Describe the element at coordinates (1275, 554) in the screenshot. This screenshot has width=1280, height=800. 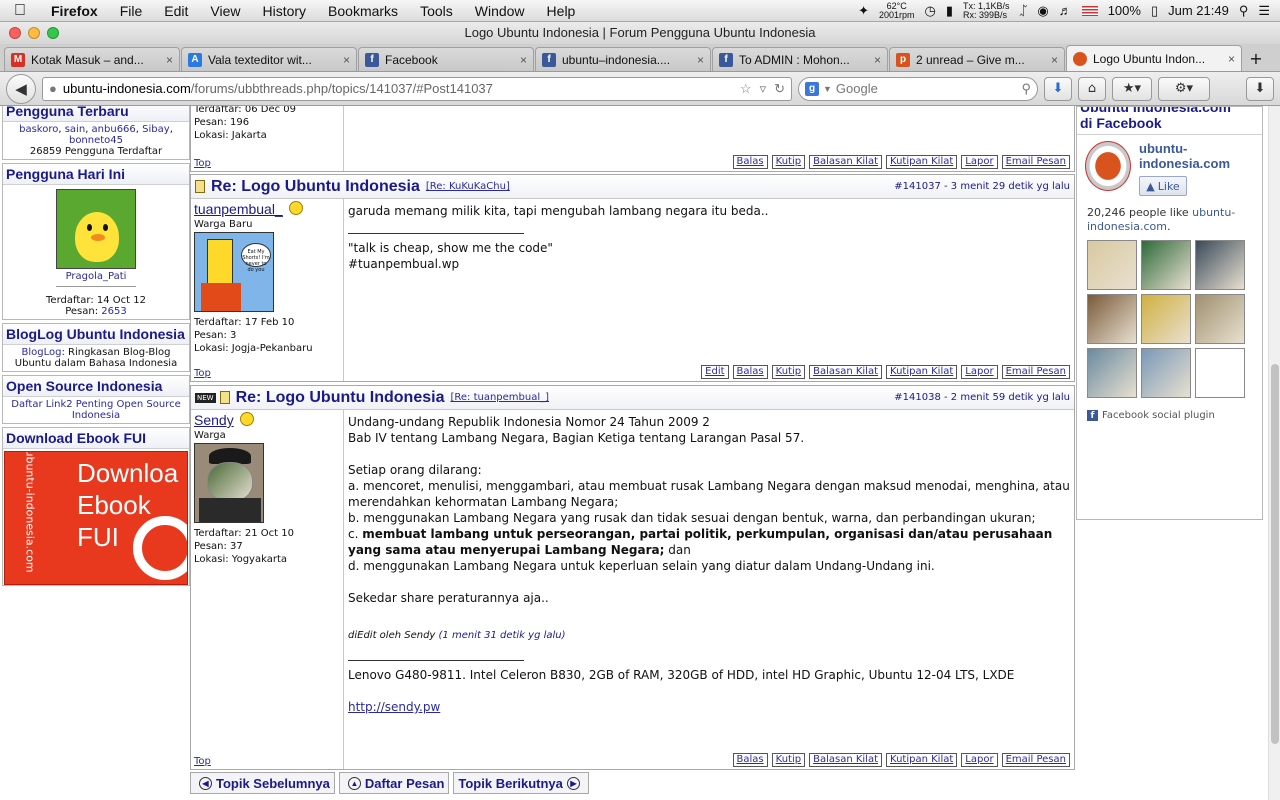
I see `scrollbar-thumb` at that location.